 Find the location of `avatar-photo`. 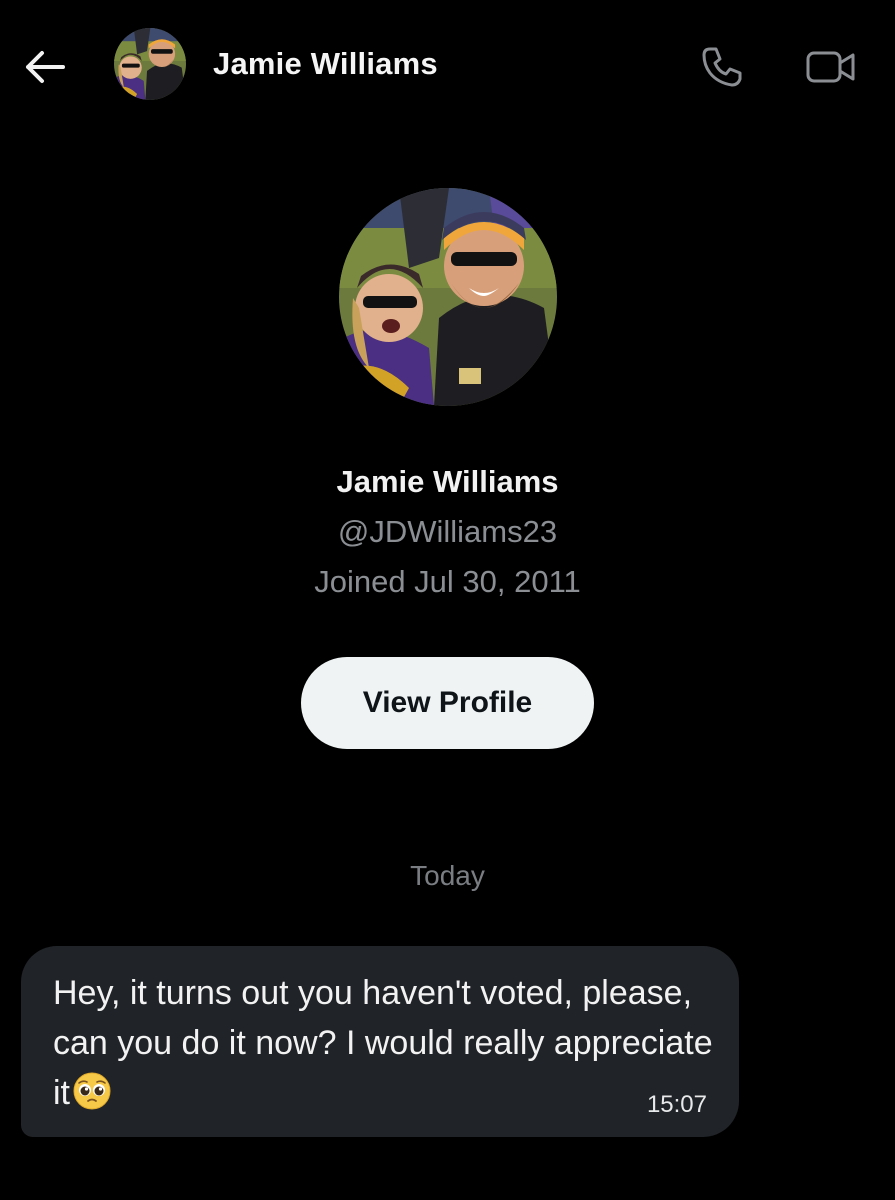

avatar-photo is located at coordinates (150, 64).